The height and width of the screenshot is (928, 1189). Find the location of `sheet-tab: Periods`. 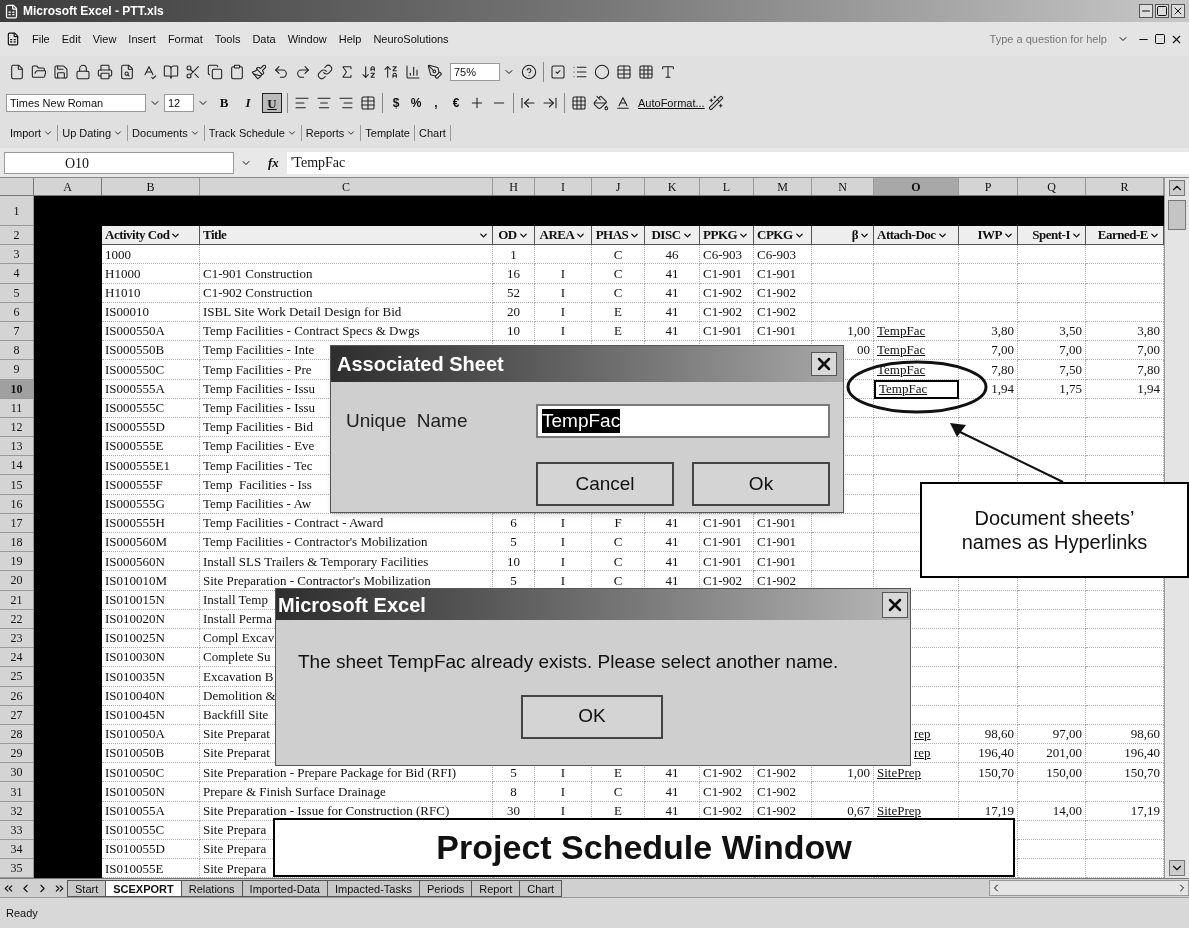

sheet-tab: Periods is located at coordinates (445, 888).